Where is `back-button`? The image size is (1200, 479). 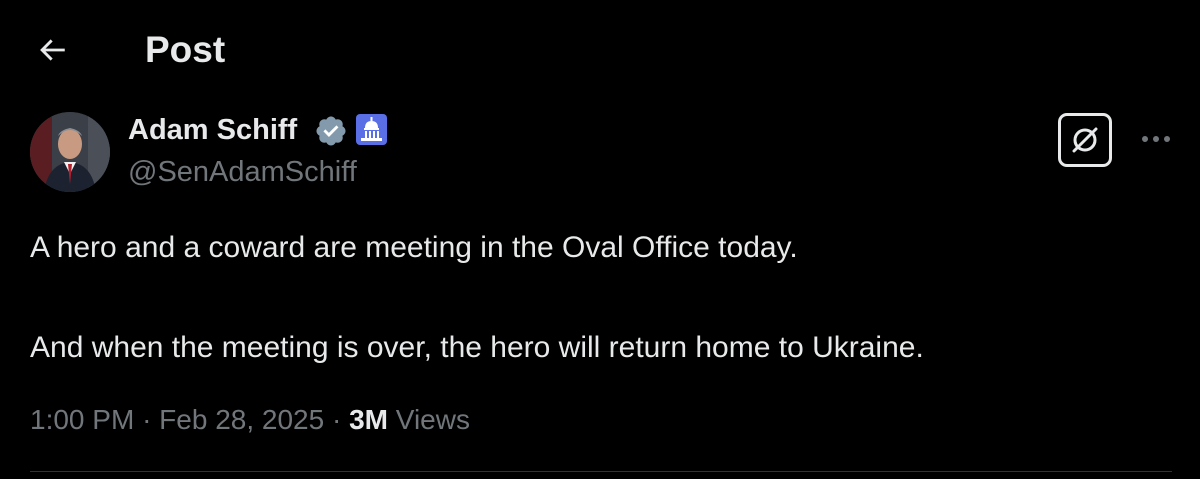 back-button is located at coordinates (52, 50).